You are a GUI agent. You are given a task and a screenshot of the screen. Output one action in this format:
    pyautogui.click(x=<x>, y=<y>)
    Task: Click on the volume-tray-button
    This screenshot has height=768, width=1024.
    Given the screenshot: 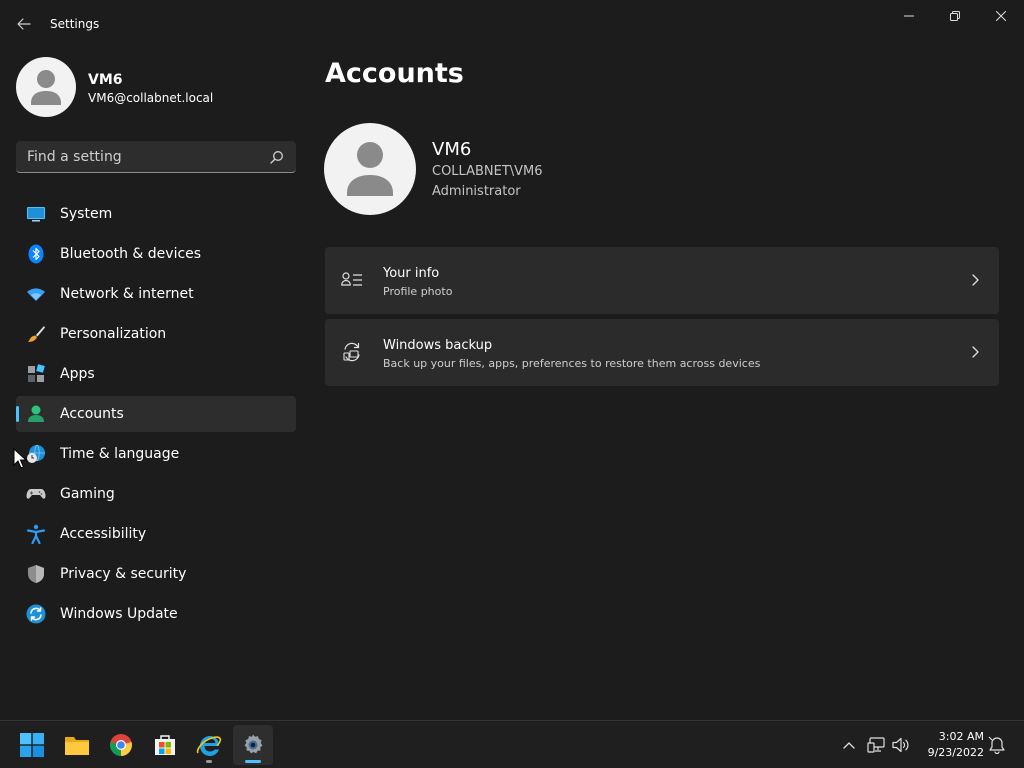 What is the action you would take?
    pyautogui.click(x=901, y=745)
    